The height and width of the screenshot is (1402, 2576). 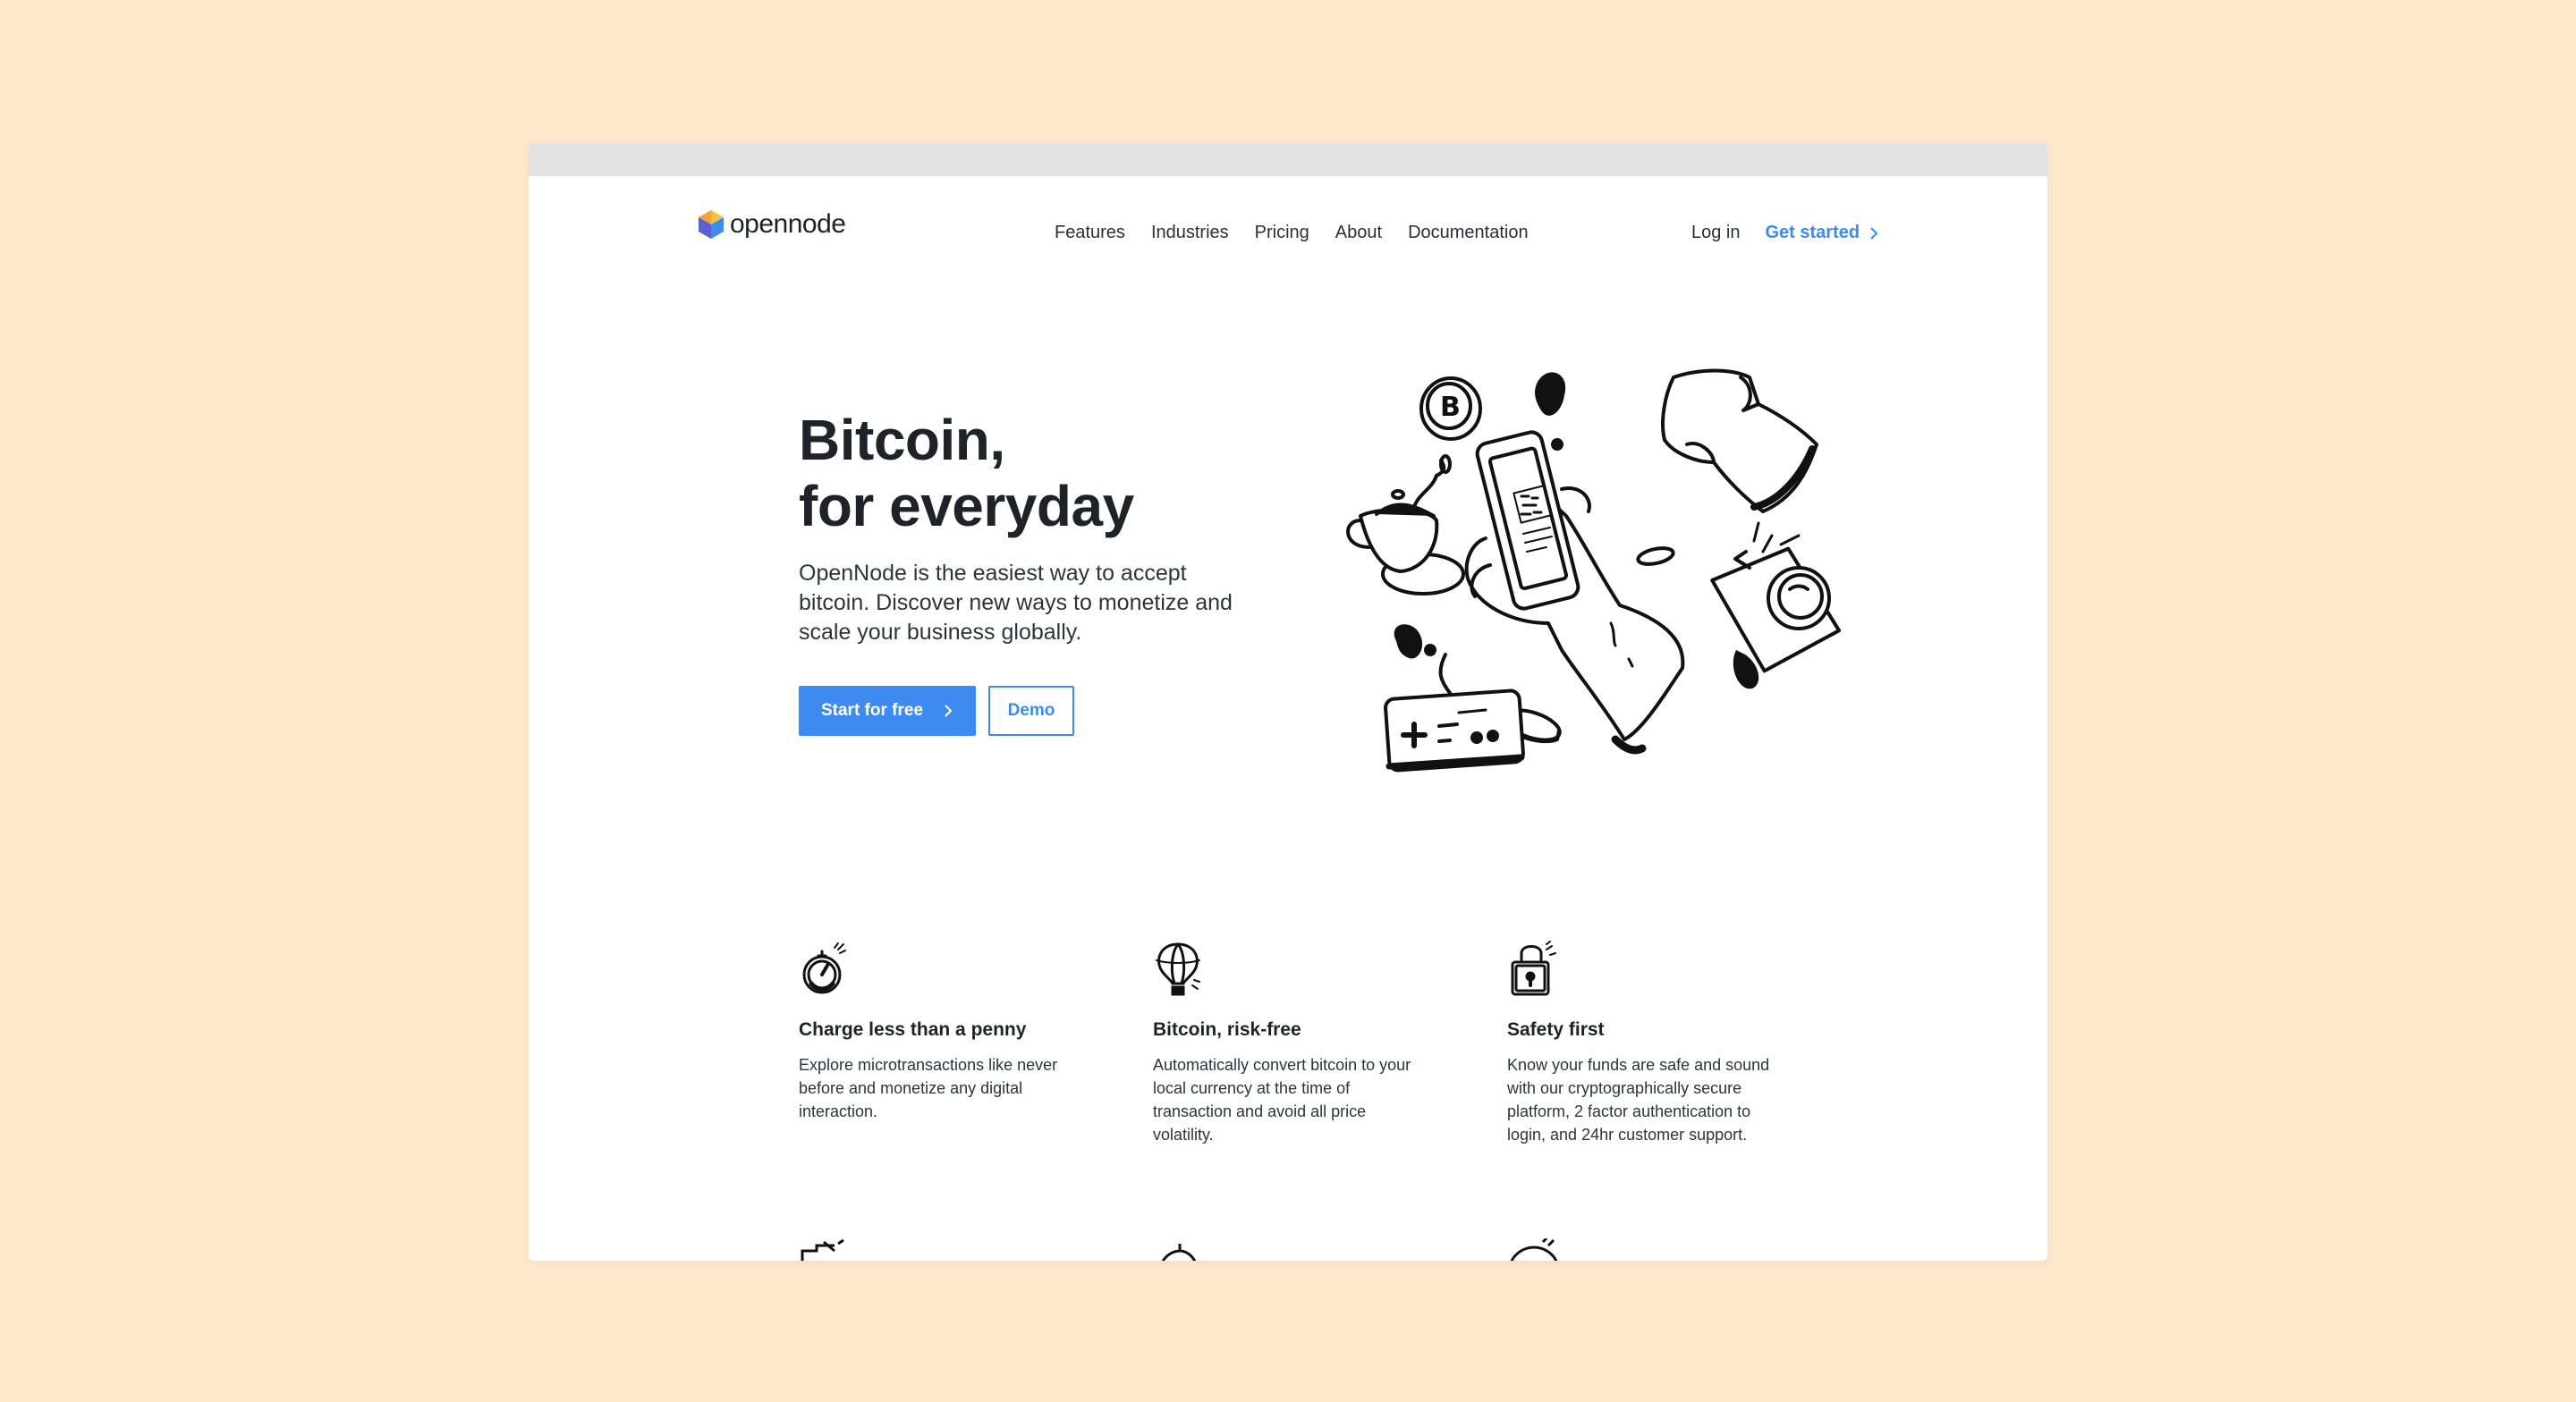 I want to click on feature-title: Safety first, so click(x=1556, y=1029).